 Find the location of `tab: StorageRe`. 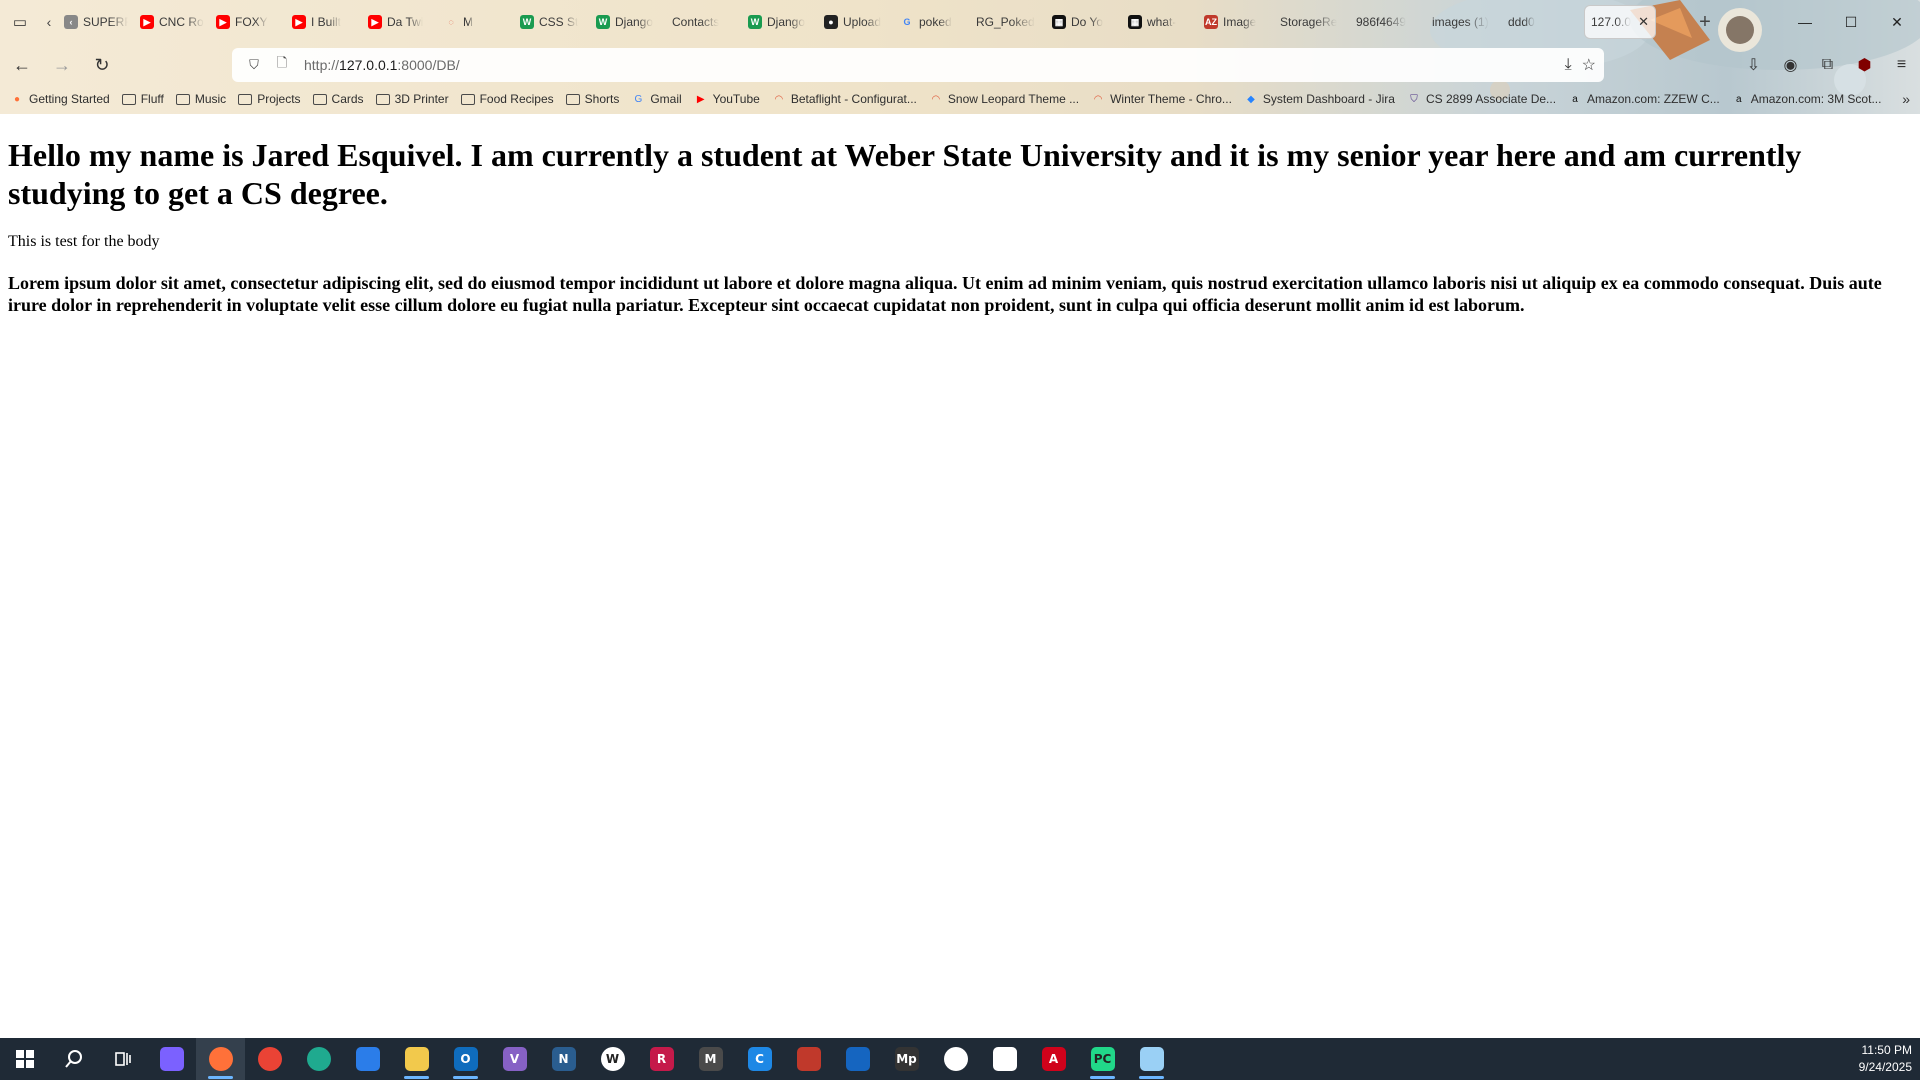

tab: StorageRe is located at coordinates (1312, 22).